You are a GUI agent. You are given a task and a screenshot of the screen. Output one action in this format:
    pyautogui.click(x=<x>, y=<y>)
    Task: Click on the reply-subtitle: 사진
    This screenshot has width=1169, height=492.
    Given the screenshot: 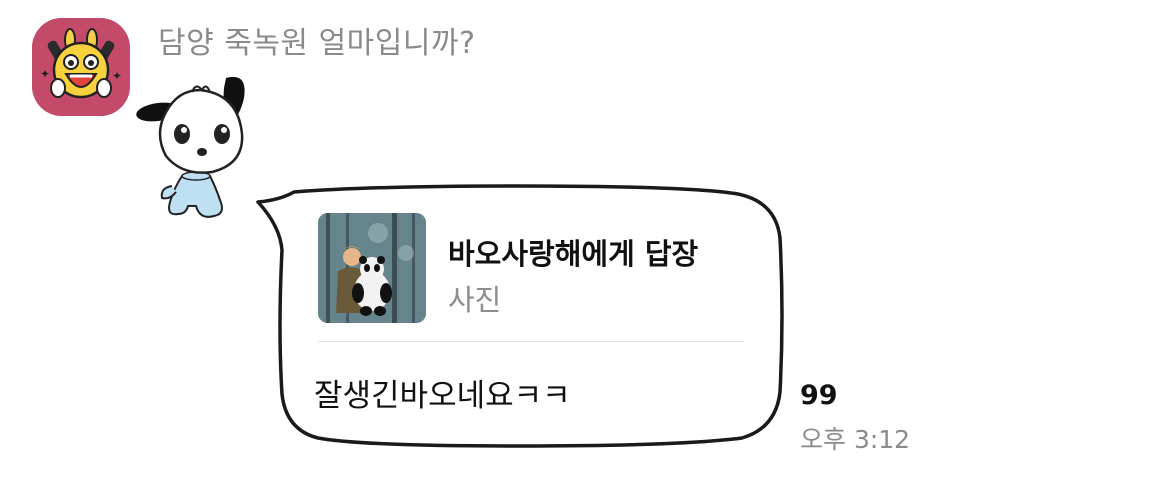 What is the action you would take?
    pyautogui.click(x=475, y=300)
    